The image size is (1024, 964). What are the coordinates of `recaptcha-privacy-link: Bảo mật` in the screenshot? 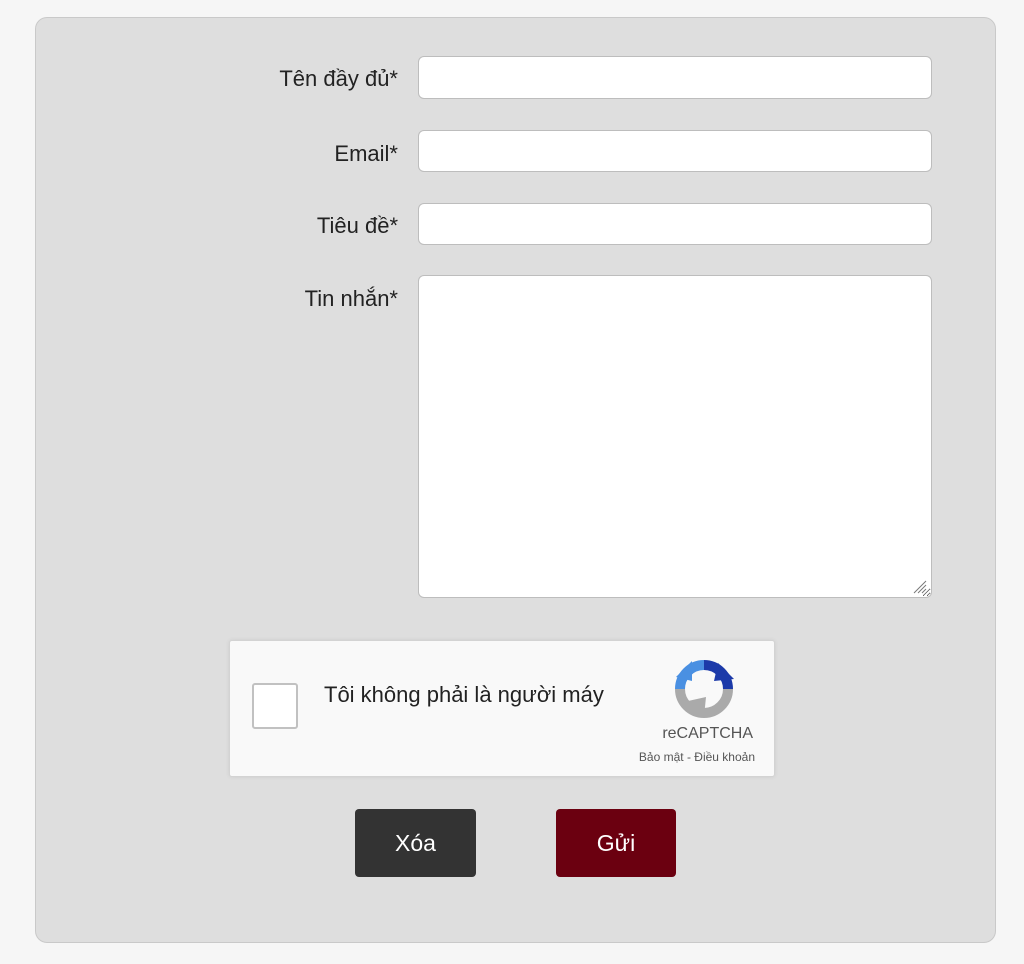 It's located at (661, 757).